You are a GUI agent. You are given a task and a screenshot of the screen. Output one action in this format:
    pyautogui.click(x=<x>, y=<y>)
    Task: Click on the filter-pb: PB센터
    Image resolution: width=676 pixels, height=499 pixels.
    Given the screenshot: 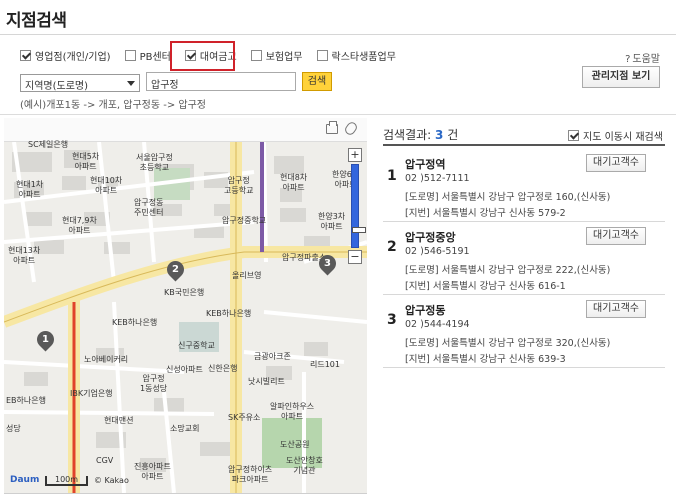 What is the action you would take?
    pyautogui.click(x=147, y=55)
    